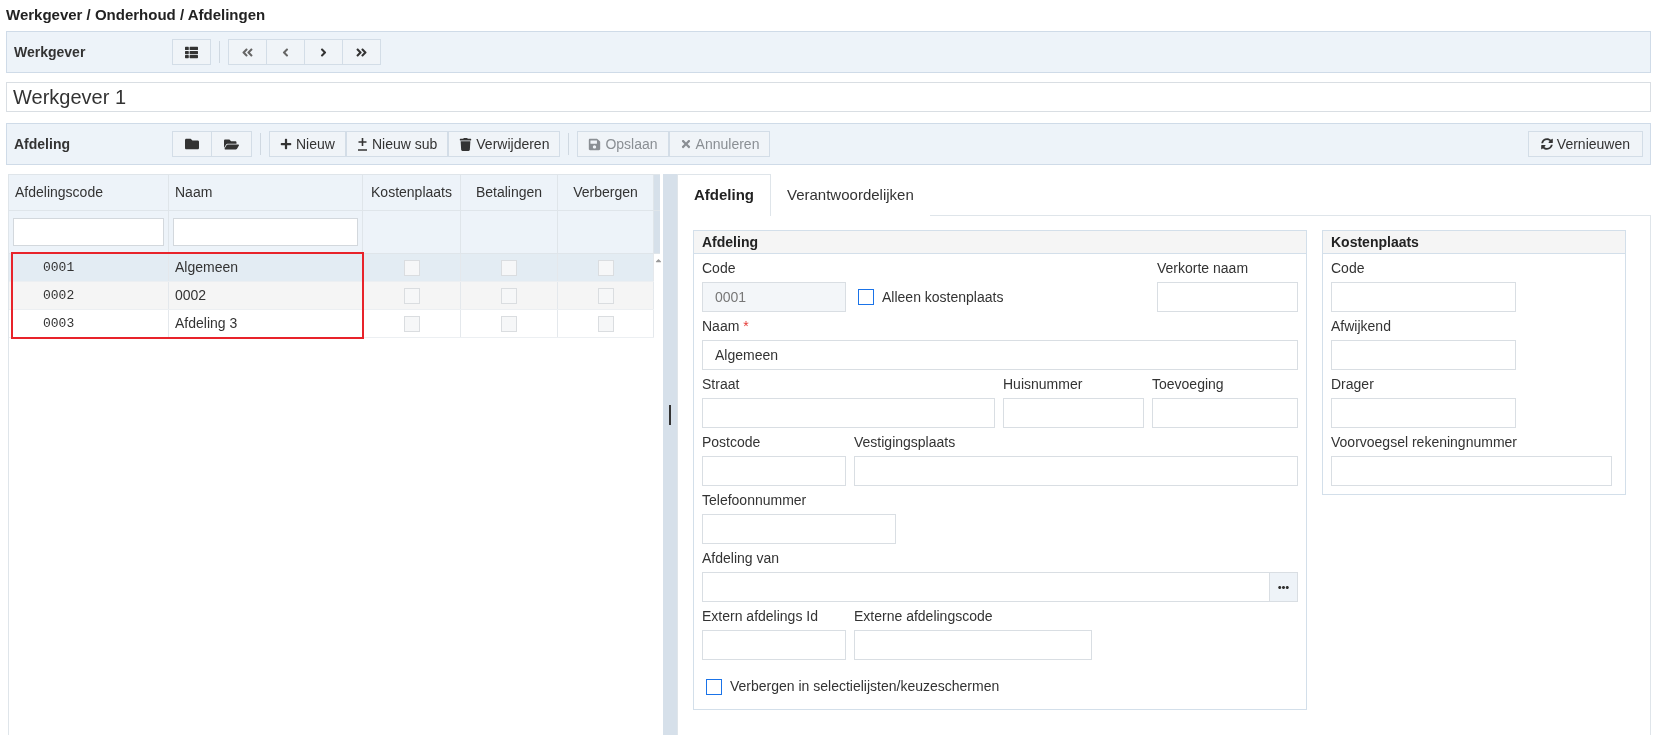 The width and height of the screenshot is (1657, 735). What do you see at coordinates (1000, 355) in the screenshot?
I see `text-field: Algemeen` at bounding box center [1000, 355].